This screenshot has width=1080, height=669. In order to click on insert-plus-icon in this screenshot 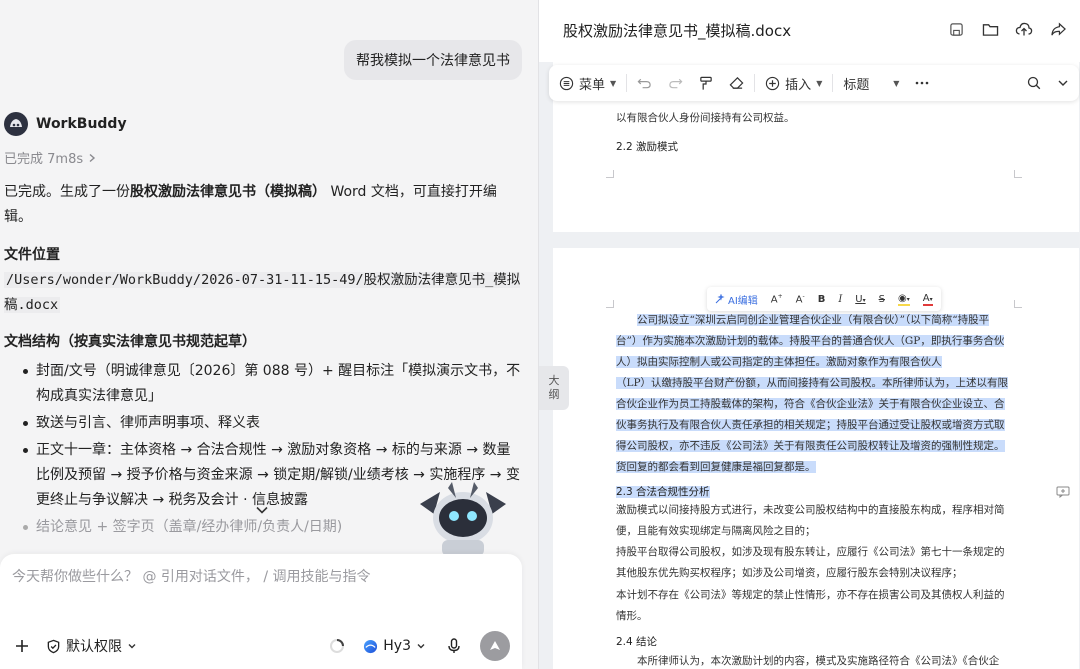, I will do `click(773, 83)`.